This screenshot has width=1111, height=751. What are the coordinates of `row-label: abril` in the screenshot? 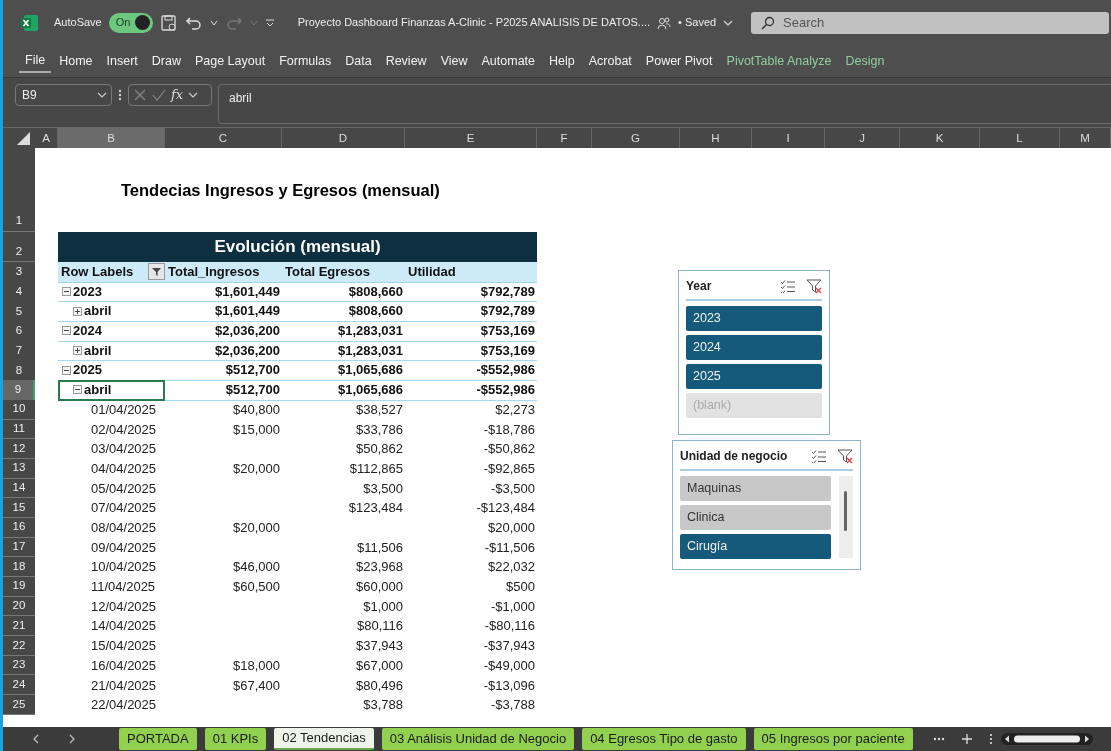 It's located at (98, 390).